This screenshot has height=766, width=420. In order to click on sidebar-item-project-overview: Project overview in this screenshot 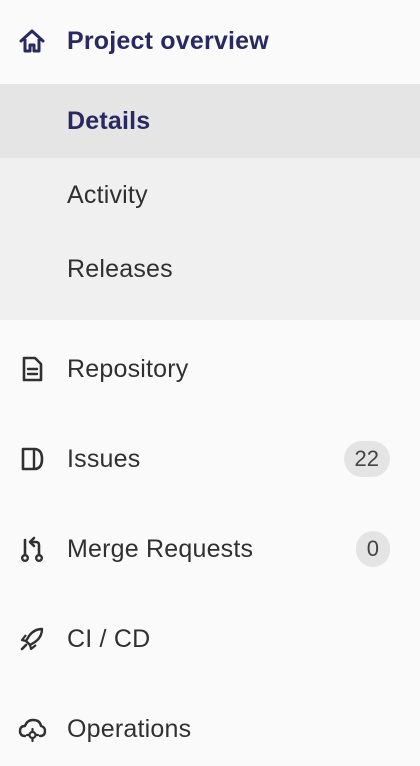, I will do `click(210, 41)`.